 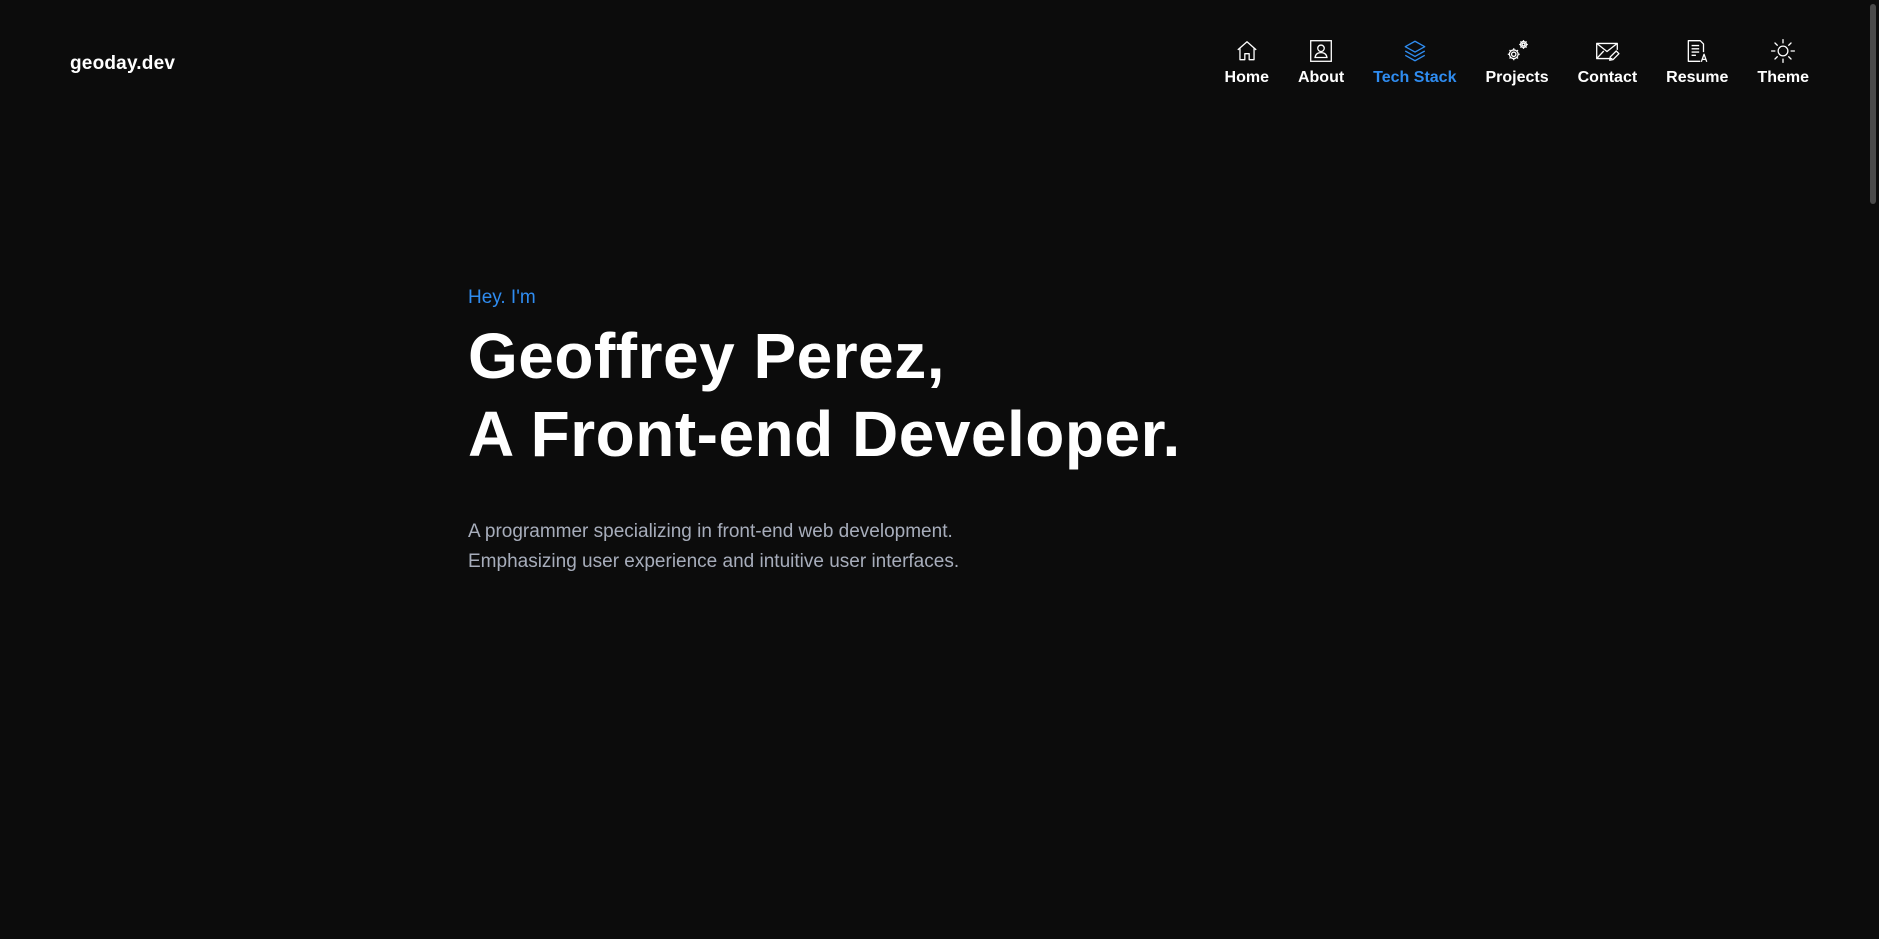 I want to click on nav-label-projects: Projects, so click(x=1517, y=77).